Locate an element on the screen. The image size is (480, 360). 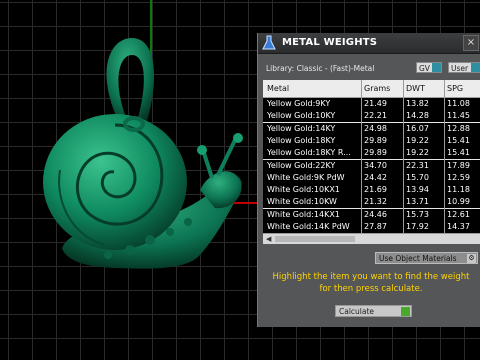
column-header-dwt: DWT is located at coordinates (415, 88).